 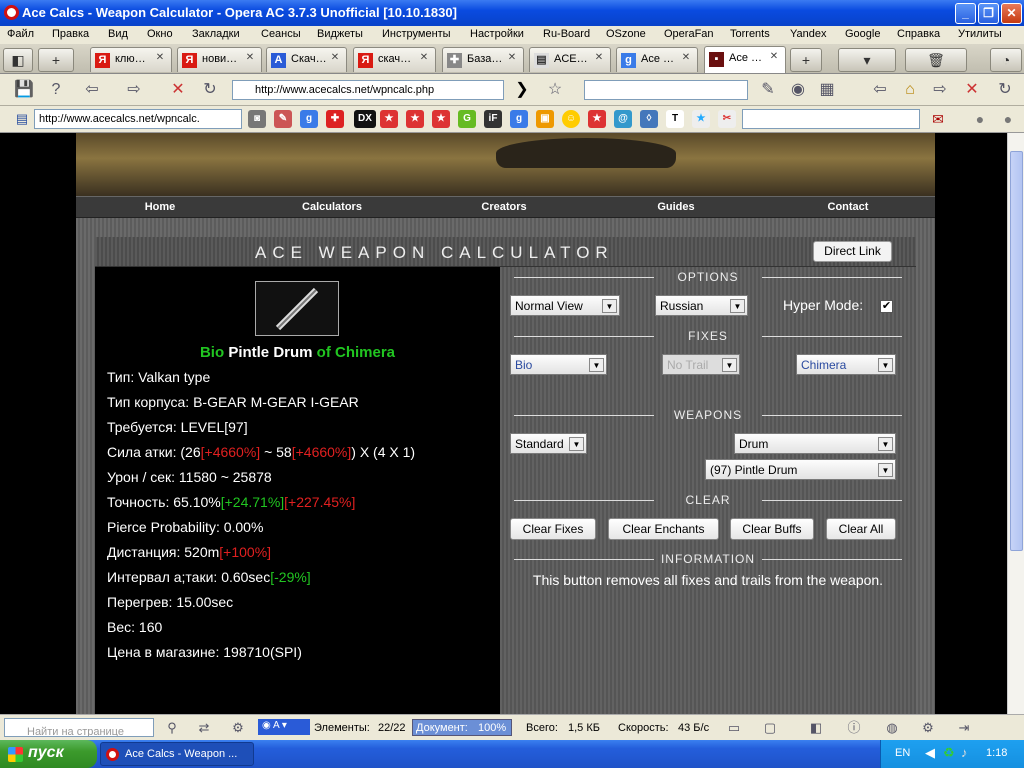 I want to click on dx-icon: DX, so click(x=365, y=119).